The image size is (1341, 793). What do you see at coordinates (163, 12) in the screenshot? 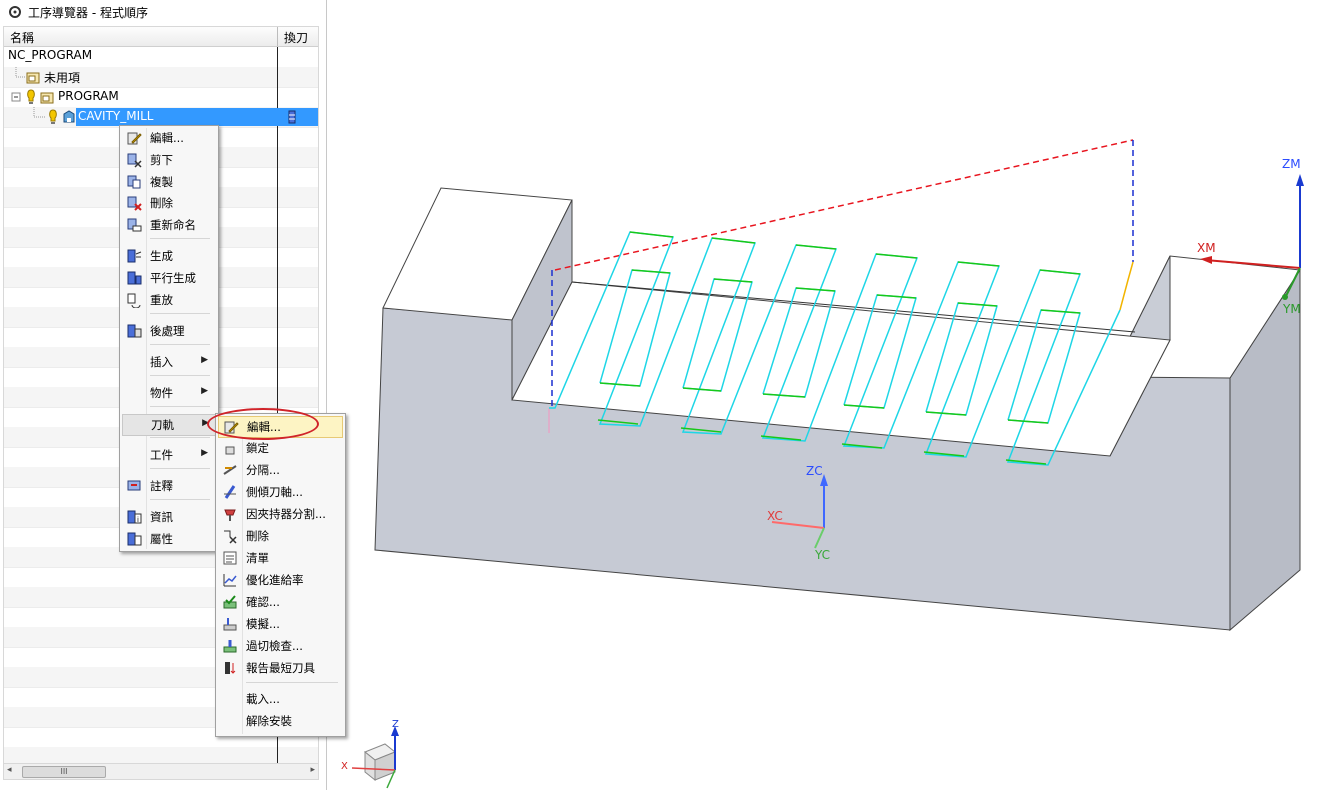
I see `navigator-titlebar: 工序導覽器 - 程式順序` at bounding box center [163, 12].